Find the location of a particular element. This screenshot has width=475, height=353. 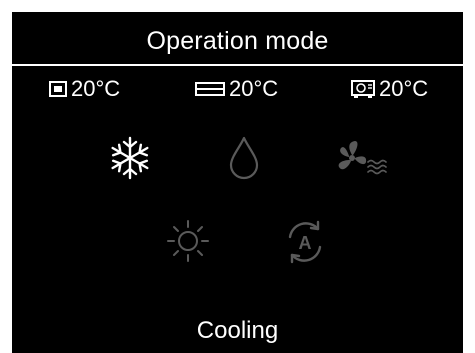

title-divider is located at coordinates (237, 65).